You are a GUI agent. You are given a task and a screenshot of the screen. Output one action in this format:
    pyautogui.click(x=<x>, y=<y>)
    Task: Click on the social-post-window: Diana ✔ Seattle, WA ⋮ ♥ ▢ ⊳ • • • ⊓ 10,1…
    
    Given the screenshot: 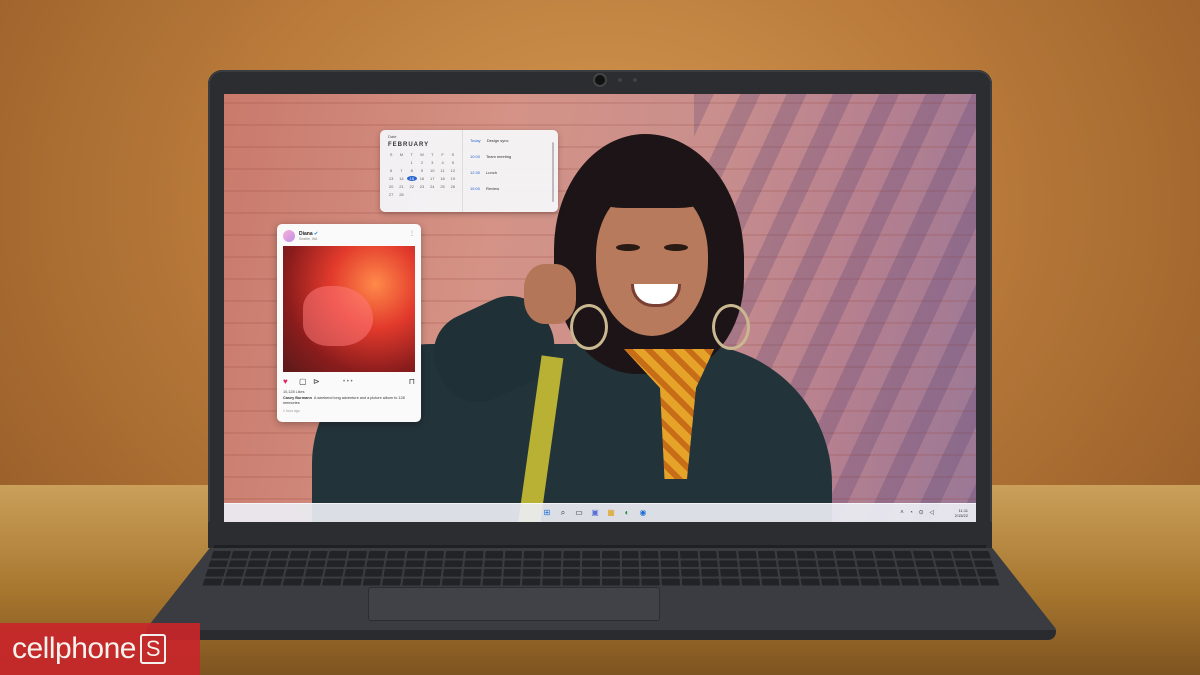 What is the action you would take?
    pyautogui.click(x=349, y=323)
    